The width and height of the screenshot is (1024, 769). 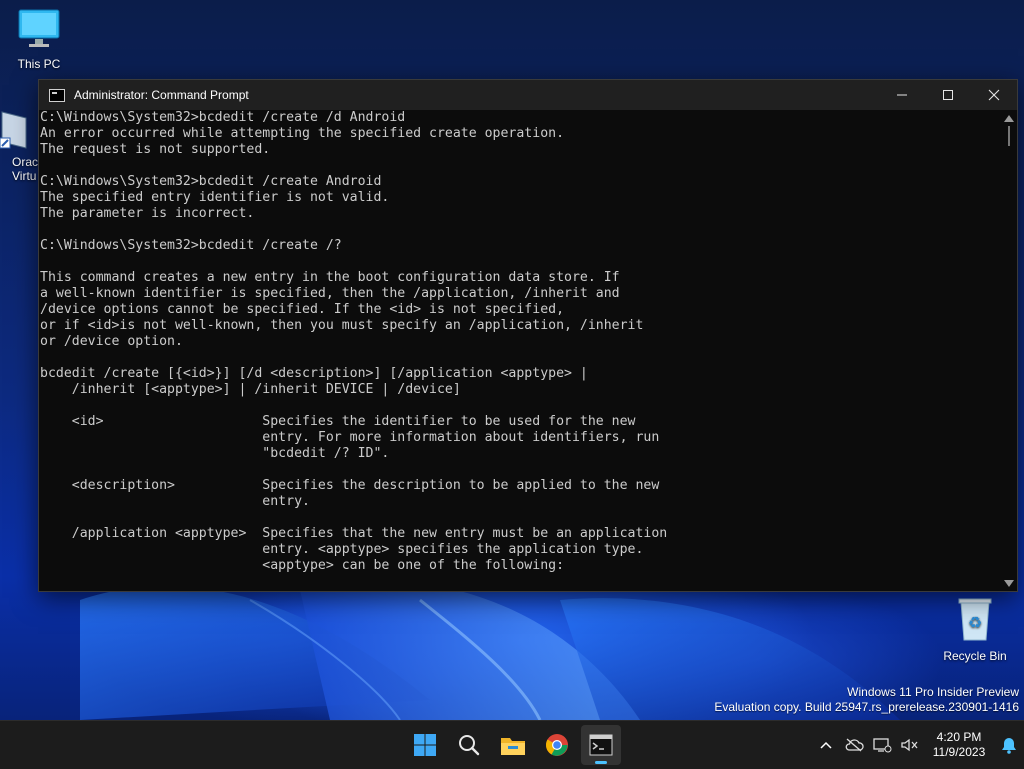 I want to click on cloud-offline-icon, so click(x=854, y=745).